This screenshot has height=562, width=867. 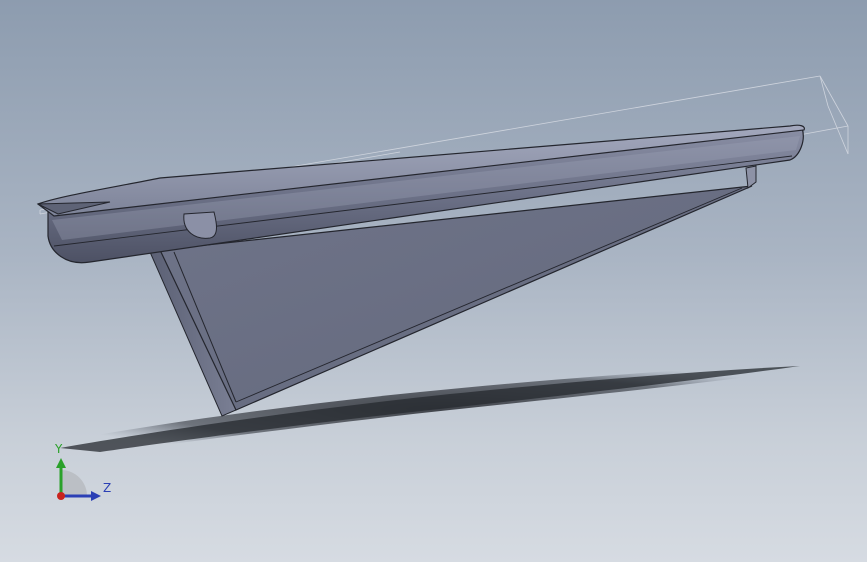 What do you see at coordinates (74, 483) in the screenshot?
I see `triad-quarter-disc` at bounding box center [74, 483].